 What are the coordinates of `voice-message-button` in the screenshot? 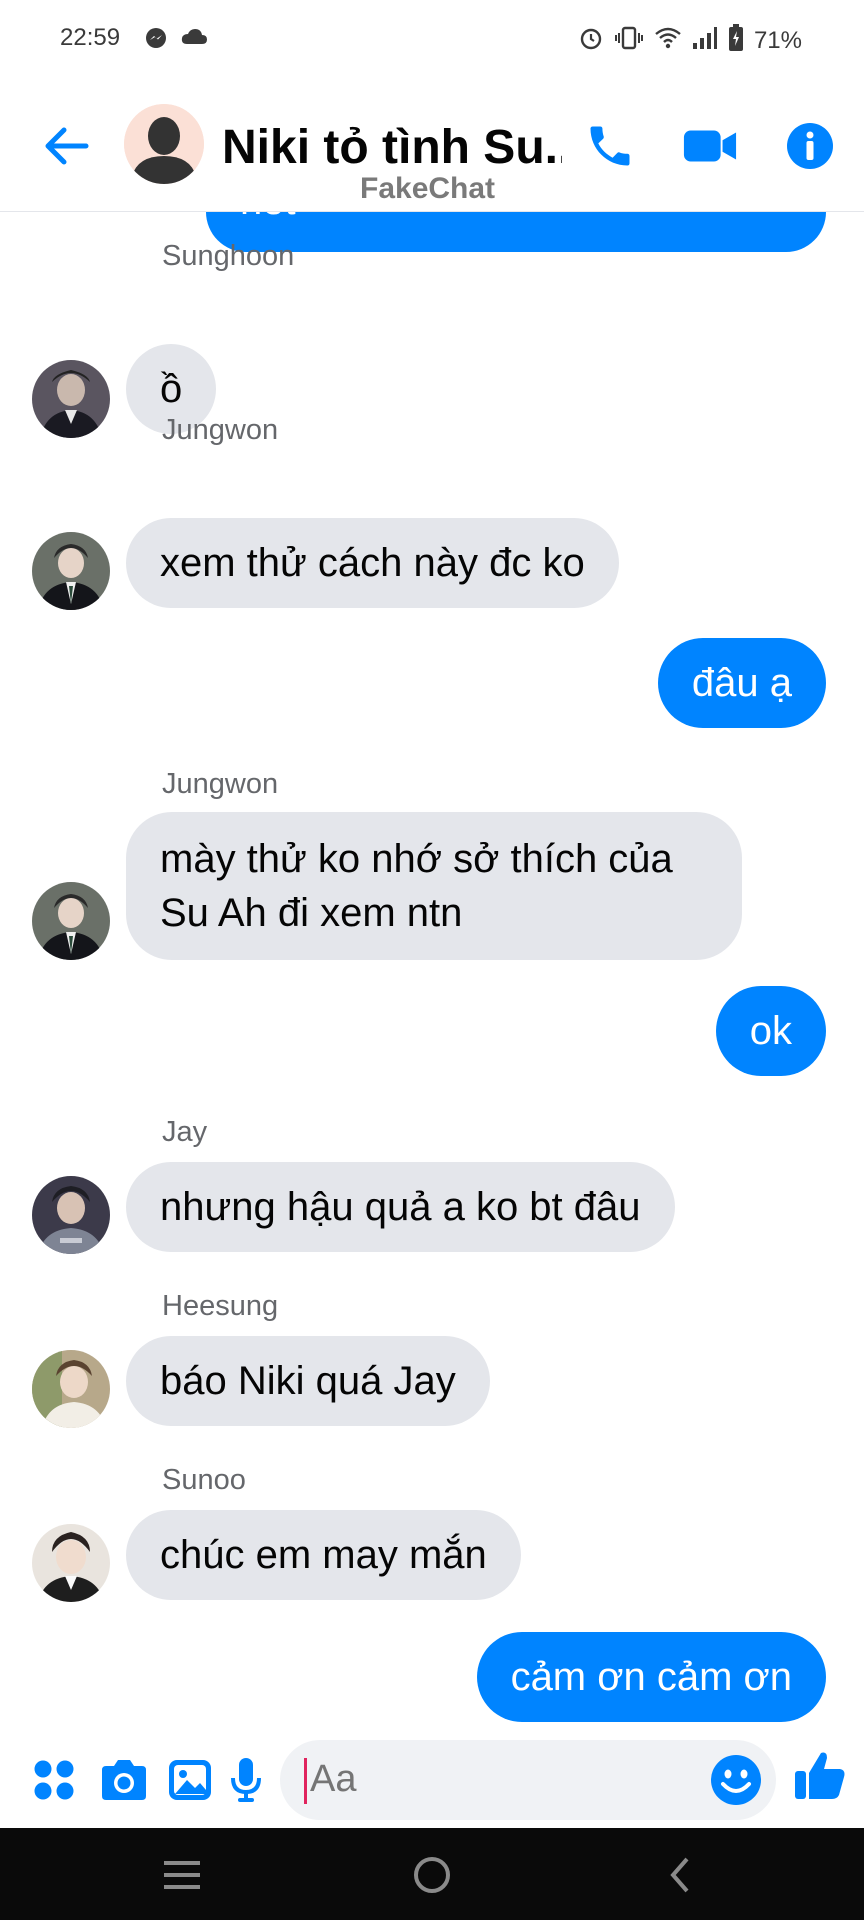 It's located at (246, 1780).